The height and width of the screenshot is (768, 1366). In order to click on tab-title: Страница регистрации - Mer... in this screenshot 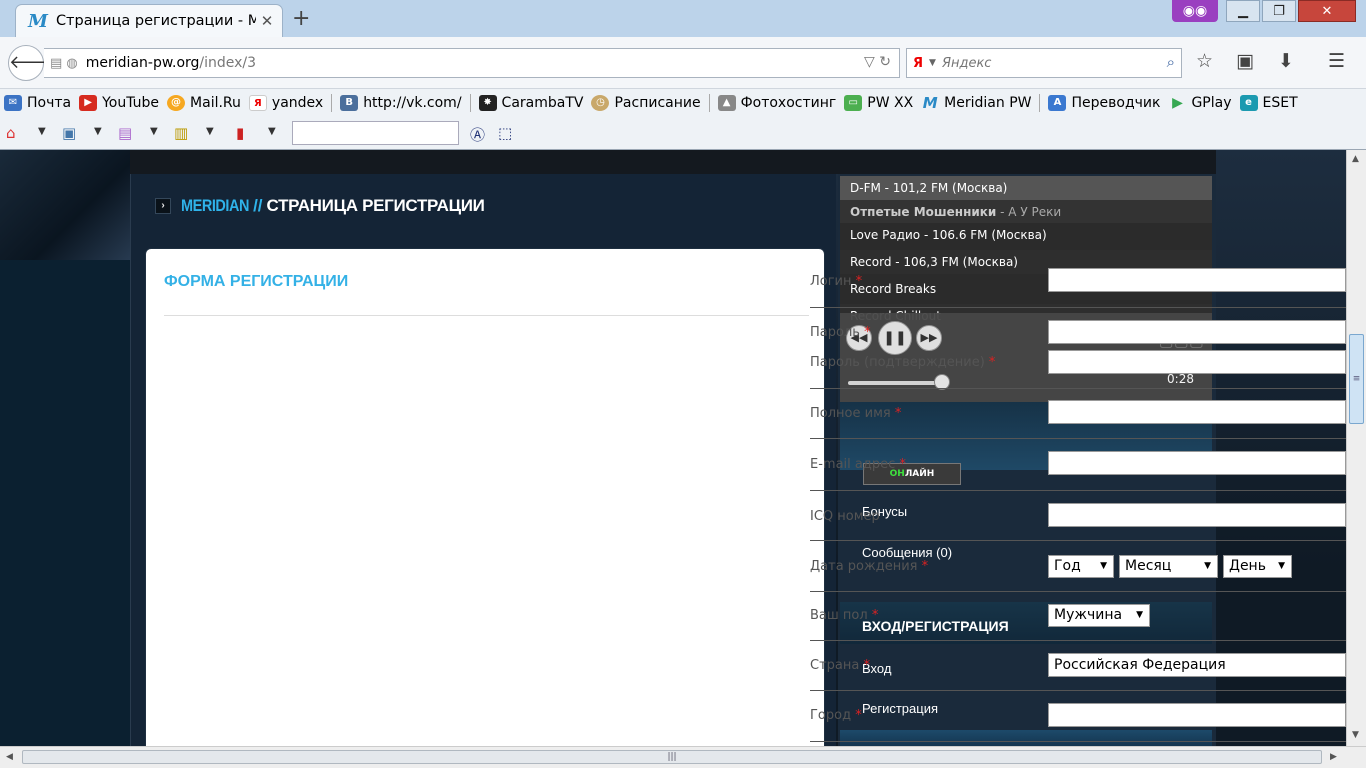, I will do `click(155, 21)`.